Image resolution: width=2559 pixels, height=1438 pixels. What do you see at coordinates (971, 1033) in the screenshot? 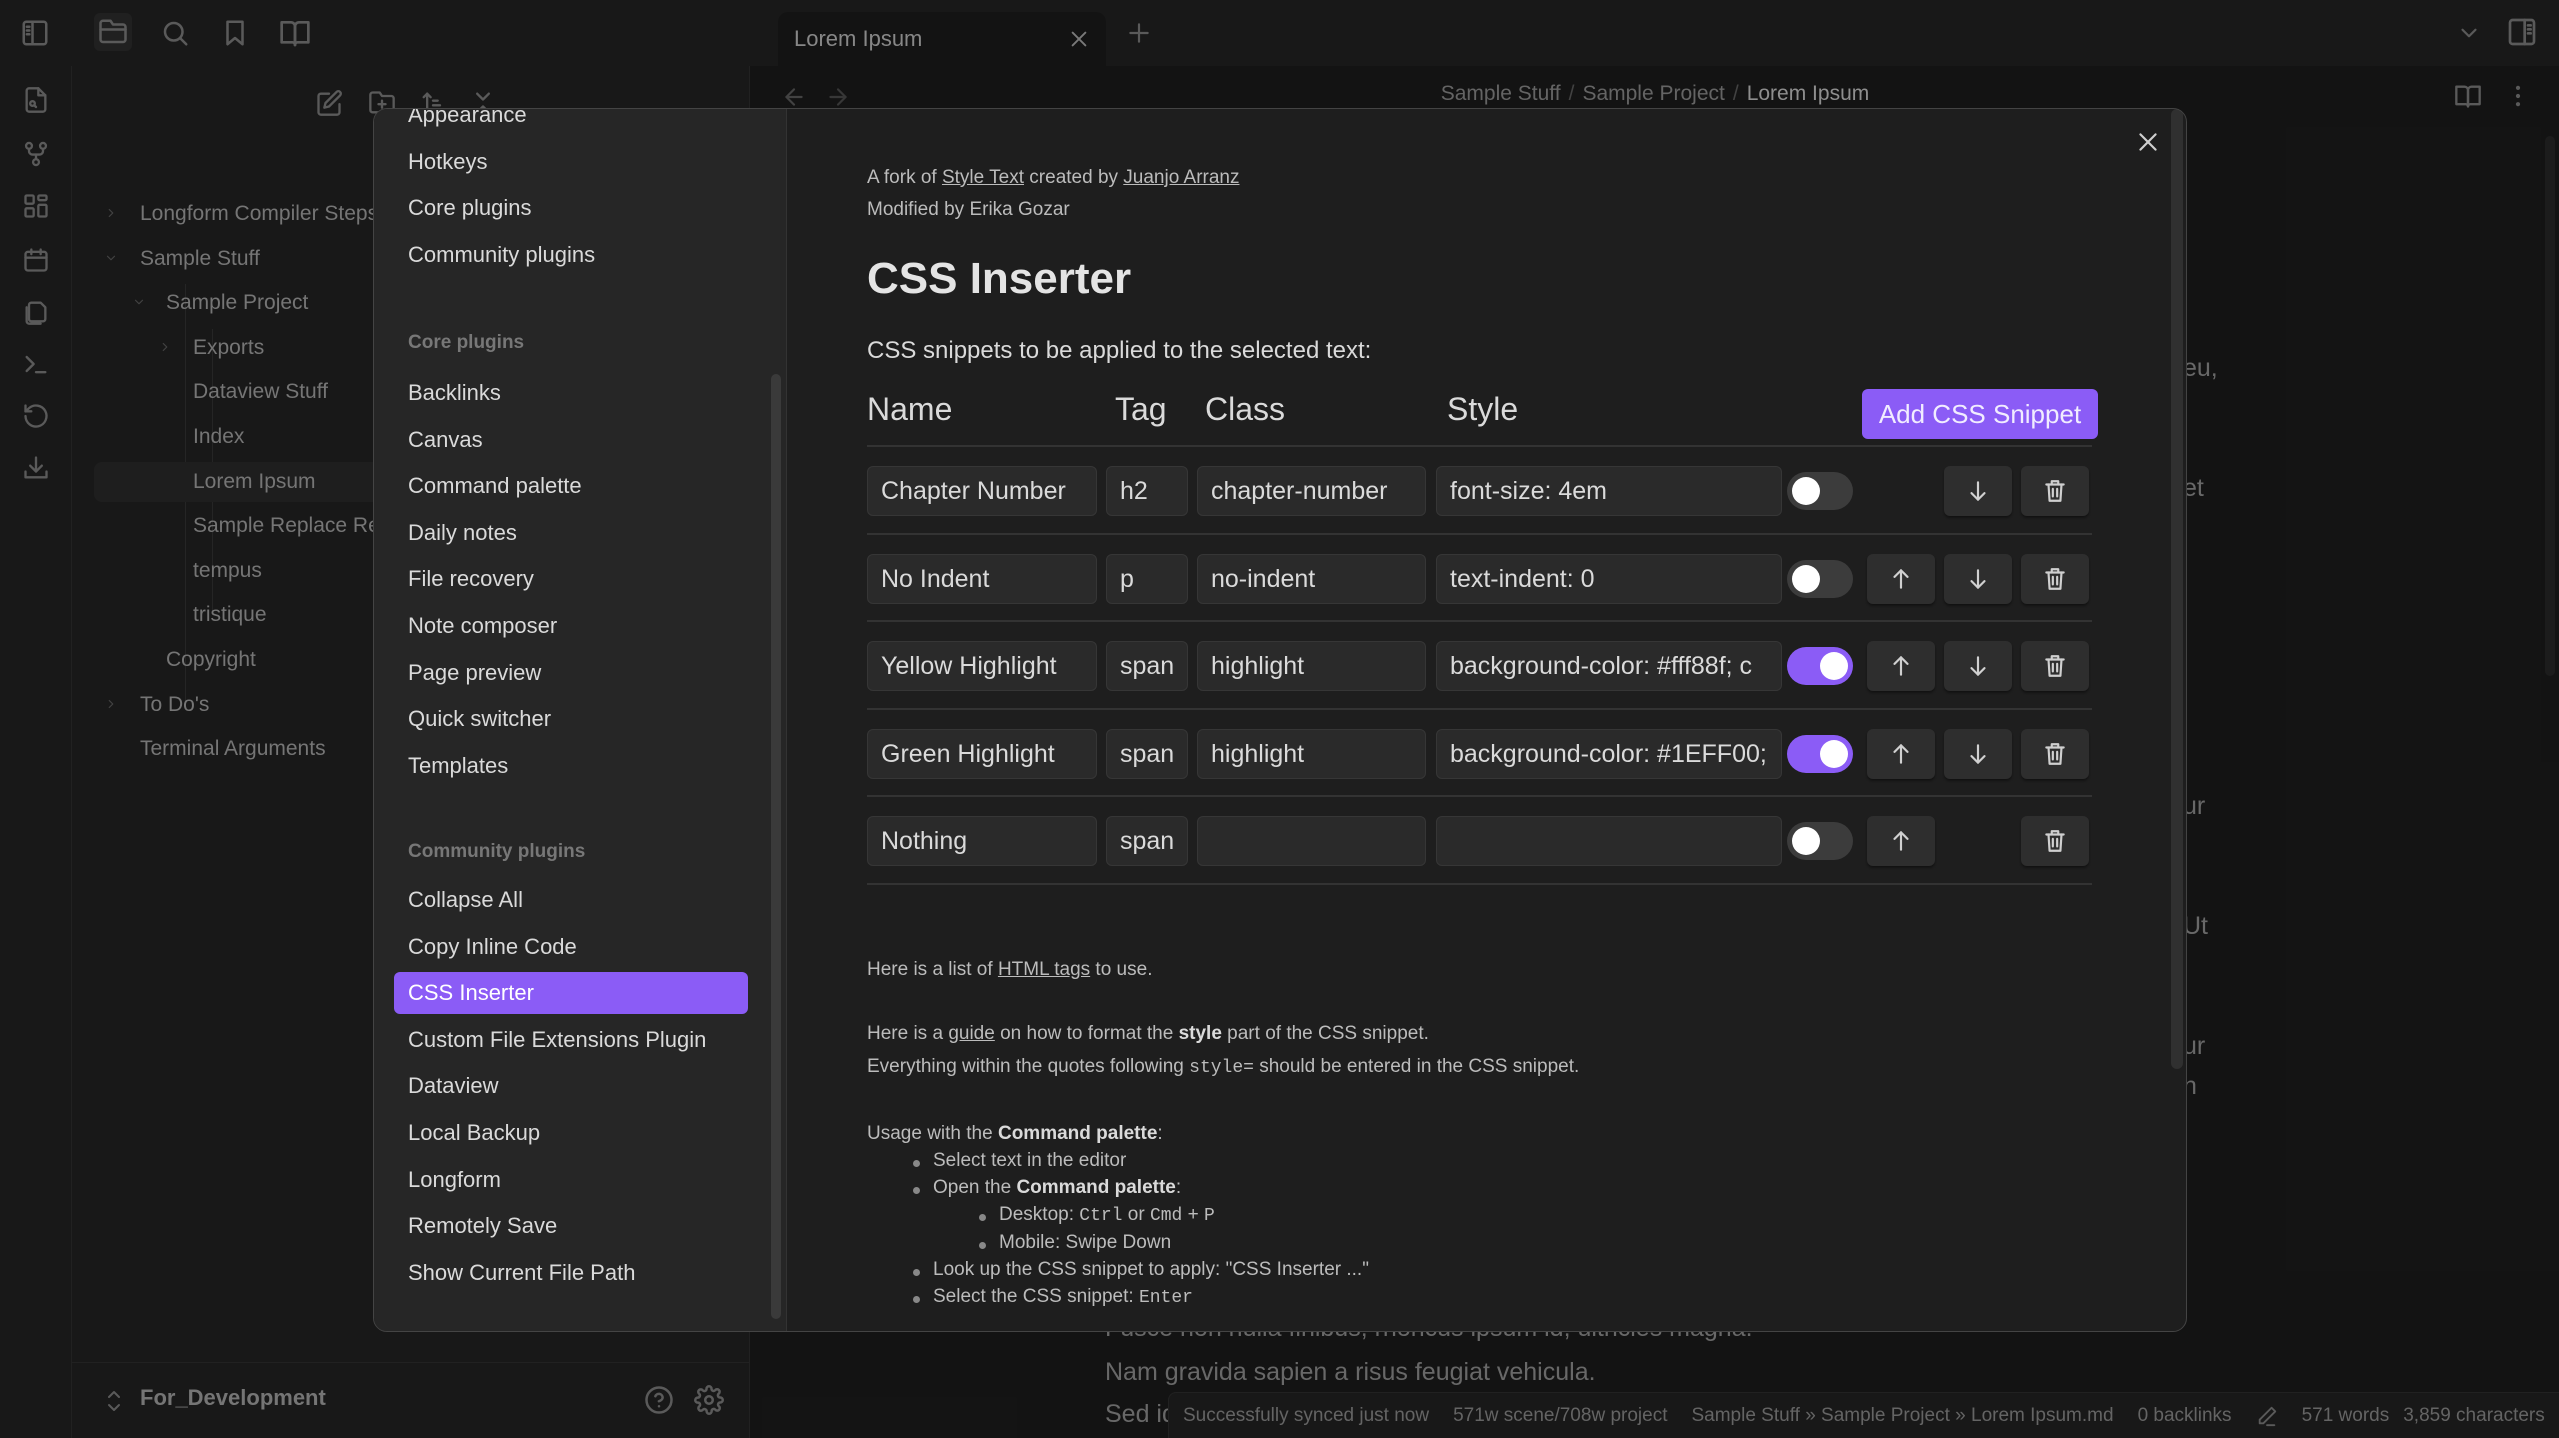
I see `guide-link: guide` at bounding box center [971, 1033].